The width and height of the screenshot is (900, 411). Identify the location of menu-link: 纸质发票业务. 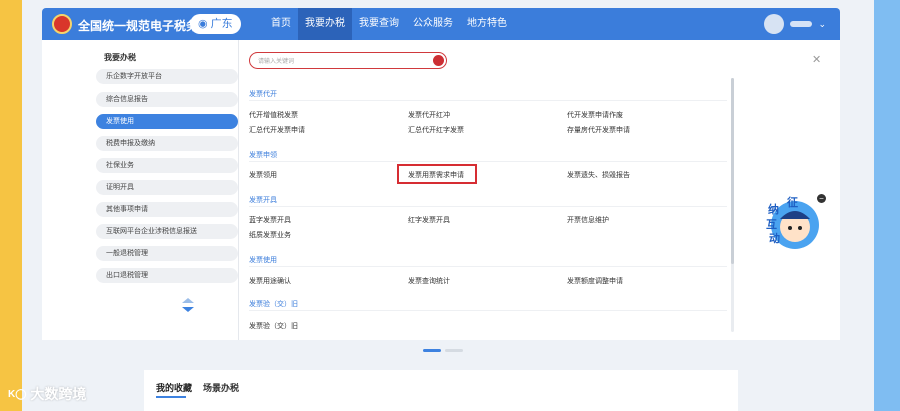
(270, 235).